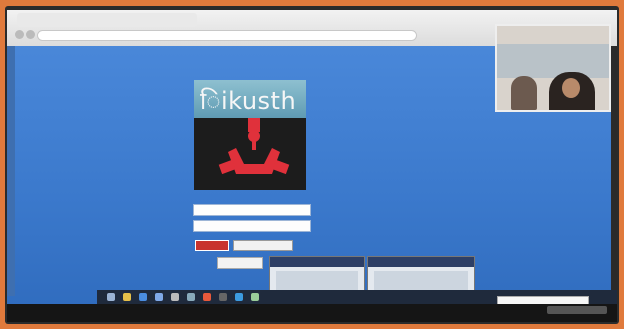 The height and width of the screenshot is (329, 624). I want to click on role-select, so click(263, 245).